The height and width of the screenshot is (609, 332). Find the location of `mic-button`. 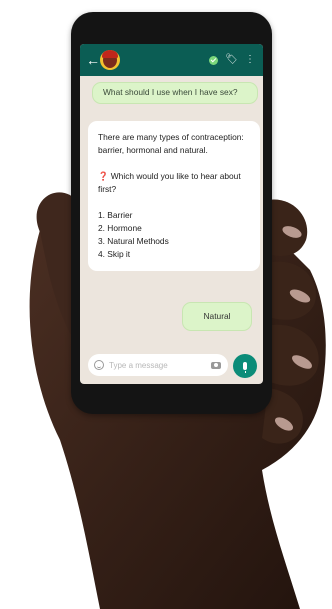

mic-button is located at coordinates (245, 366).